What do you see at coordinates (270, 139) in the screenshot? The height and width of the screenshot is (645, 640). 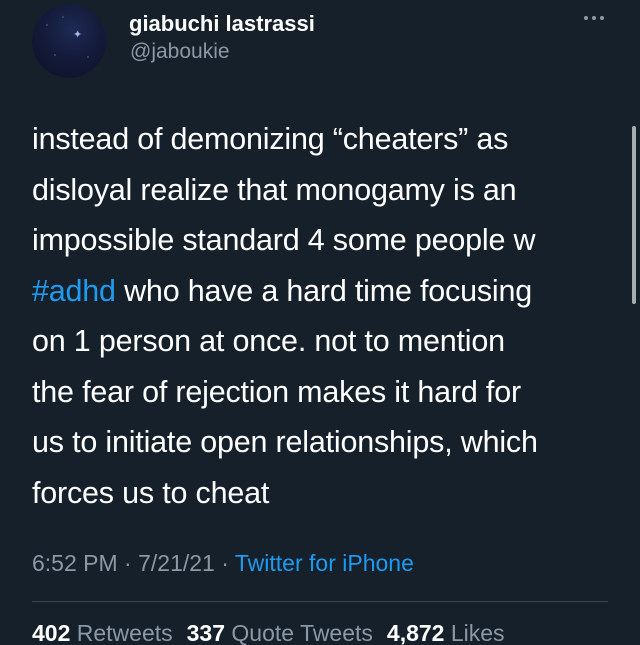 I see `tweet-text-line: instead of demonizing “cheaters” as` at bounding box center [270, 139].